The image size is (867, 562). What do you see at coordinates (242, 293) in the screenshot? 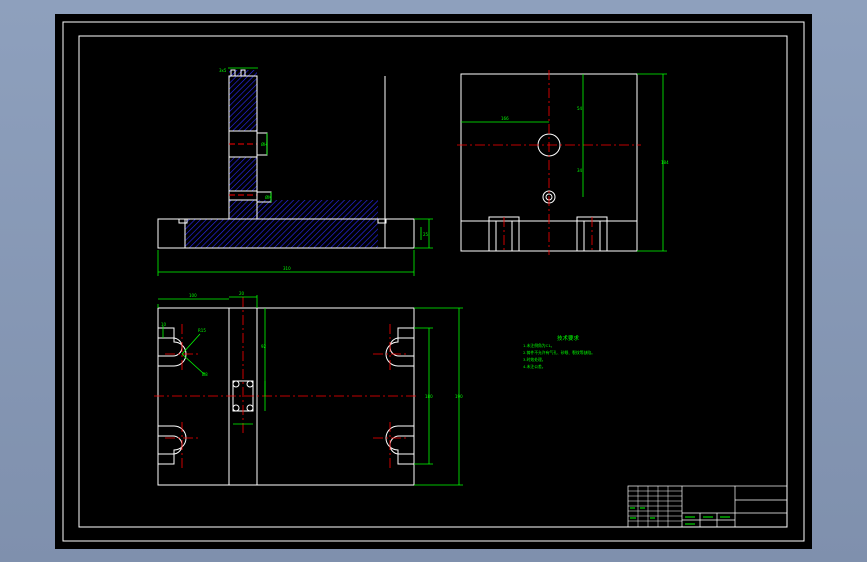
I see `top-dim-offset2: 20` at bounding box center [242, 293].